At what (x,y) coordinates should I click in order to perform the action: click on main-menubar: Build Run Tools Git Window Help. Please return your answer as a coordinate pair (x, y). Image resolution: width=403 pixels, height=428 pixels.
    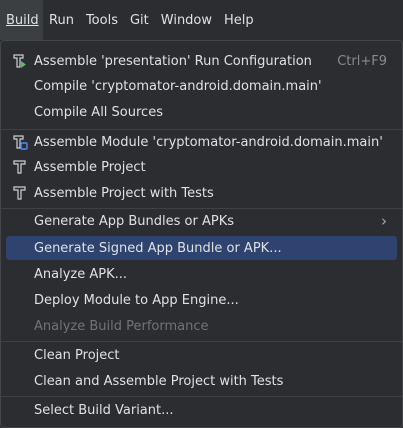
    Looking at the image, I should click on (201, 20).